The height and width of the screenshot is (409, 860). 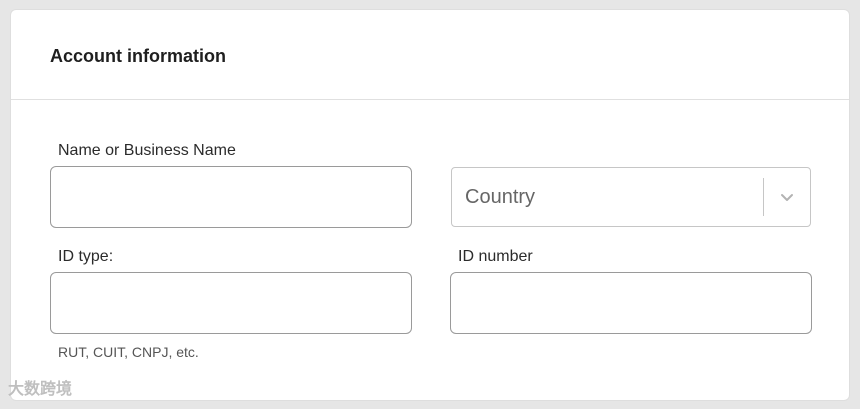 What do you see at coordinates (631, 197) in the screenshot?
I see `country-select: Country` at bounding box center [631, 197].